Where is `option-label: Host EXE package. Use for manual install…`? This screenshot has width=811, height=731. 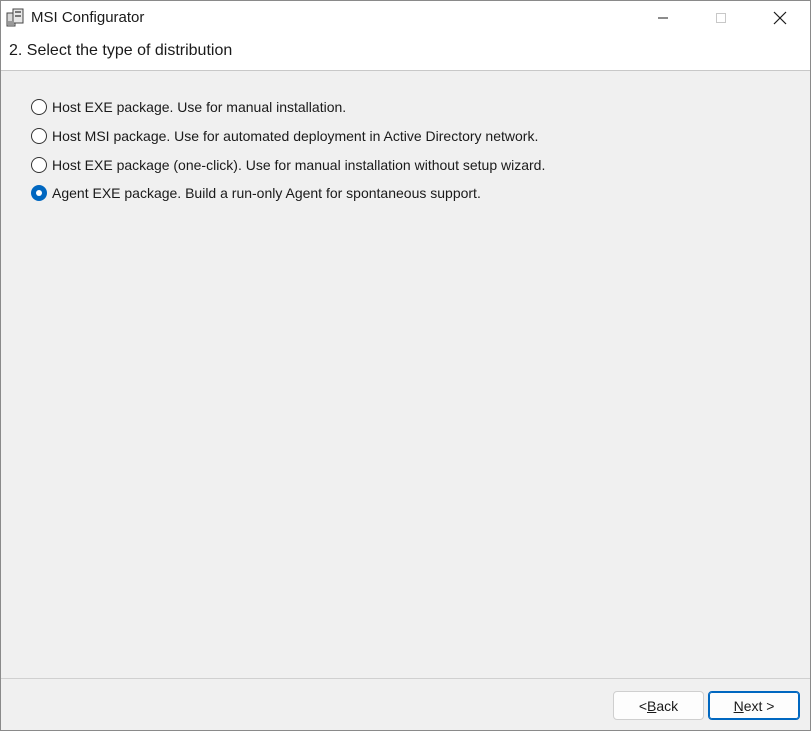 option-label: Host EXE package. Use for manual install… is located at coordinates (199, 107).